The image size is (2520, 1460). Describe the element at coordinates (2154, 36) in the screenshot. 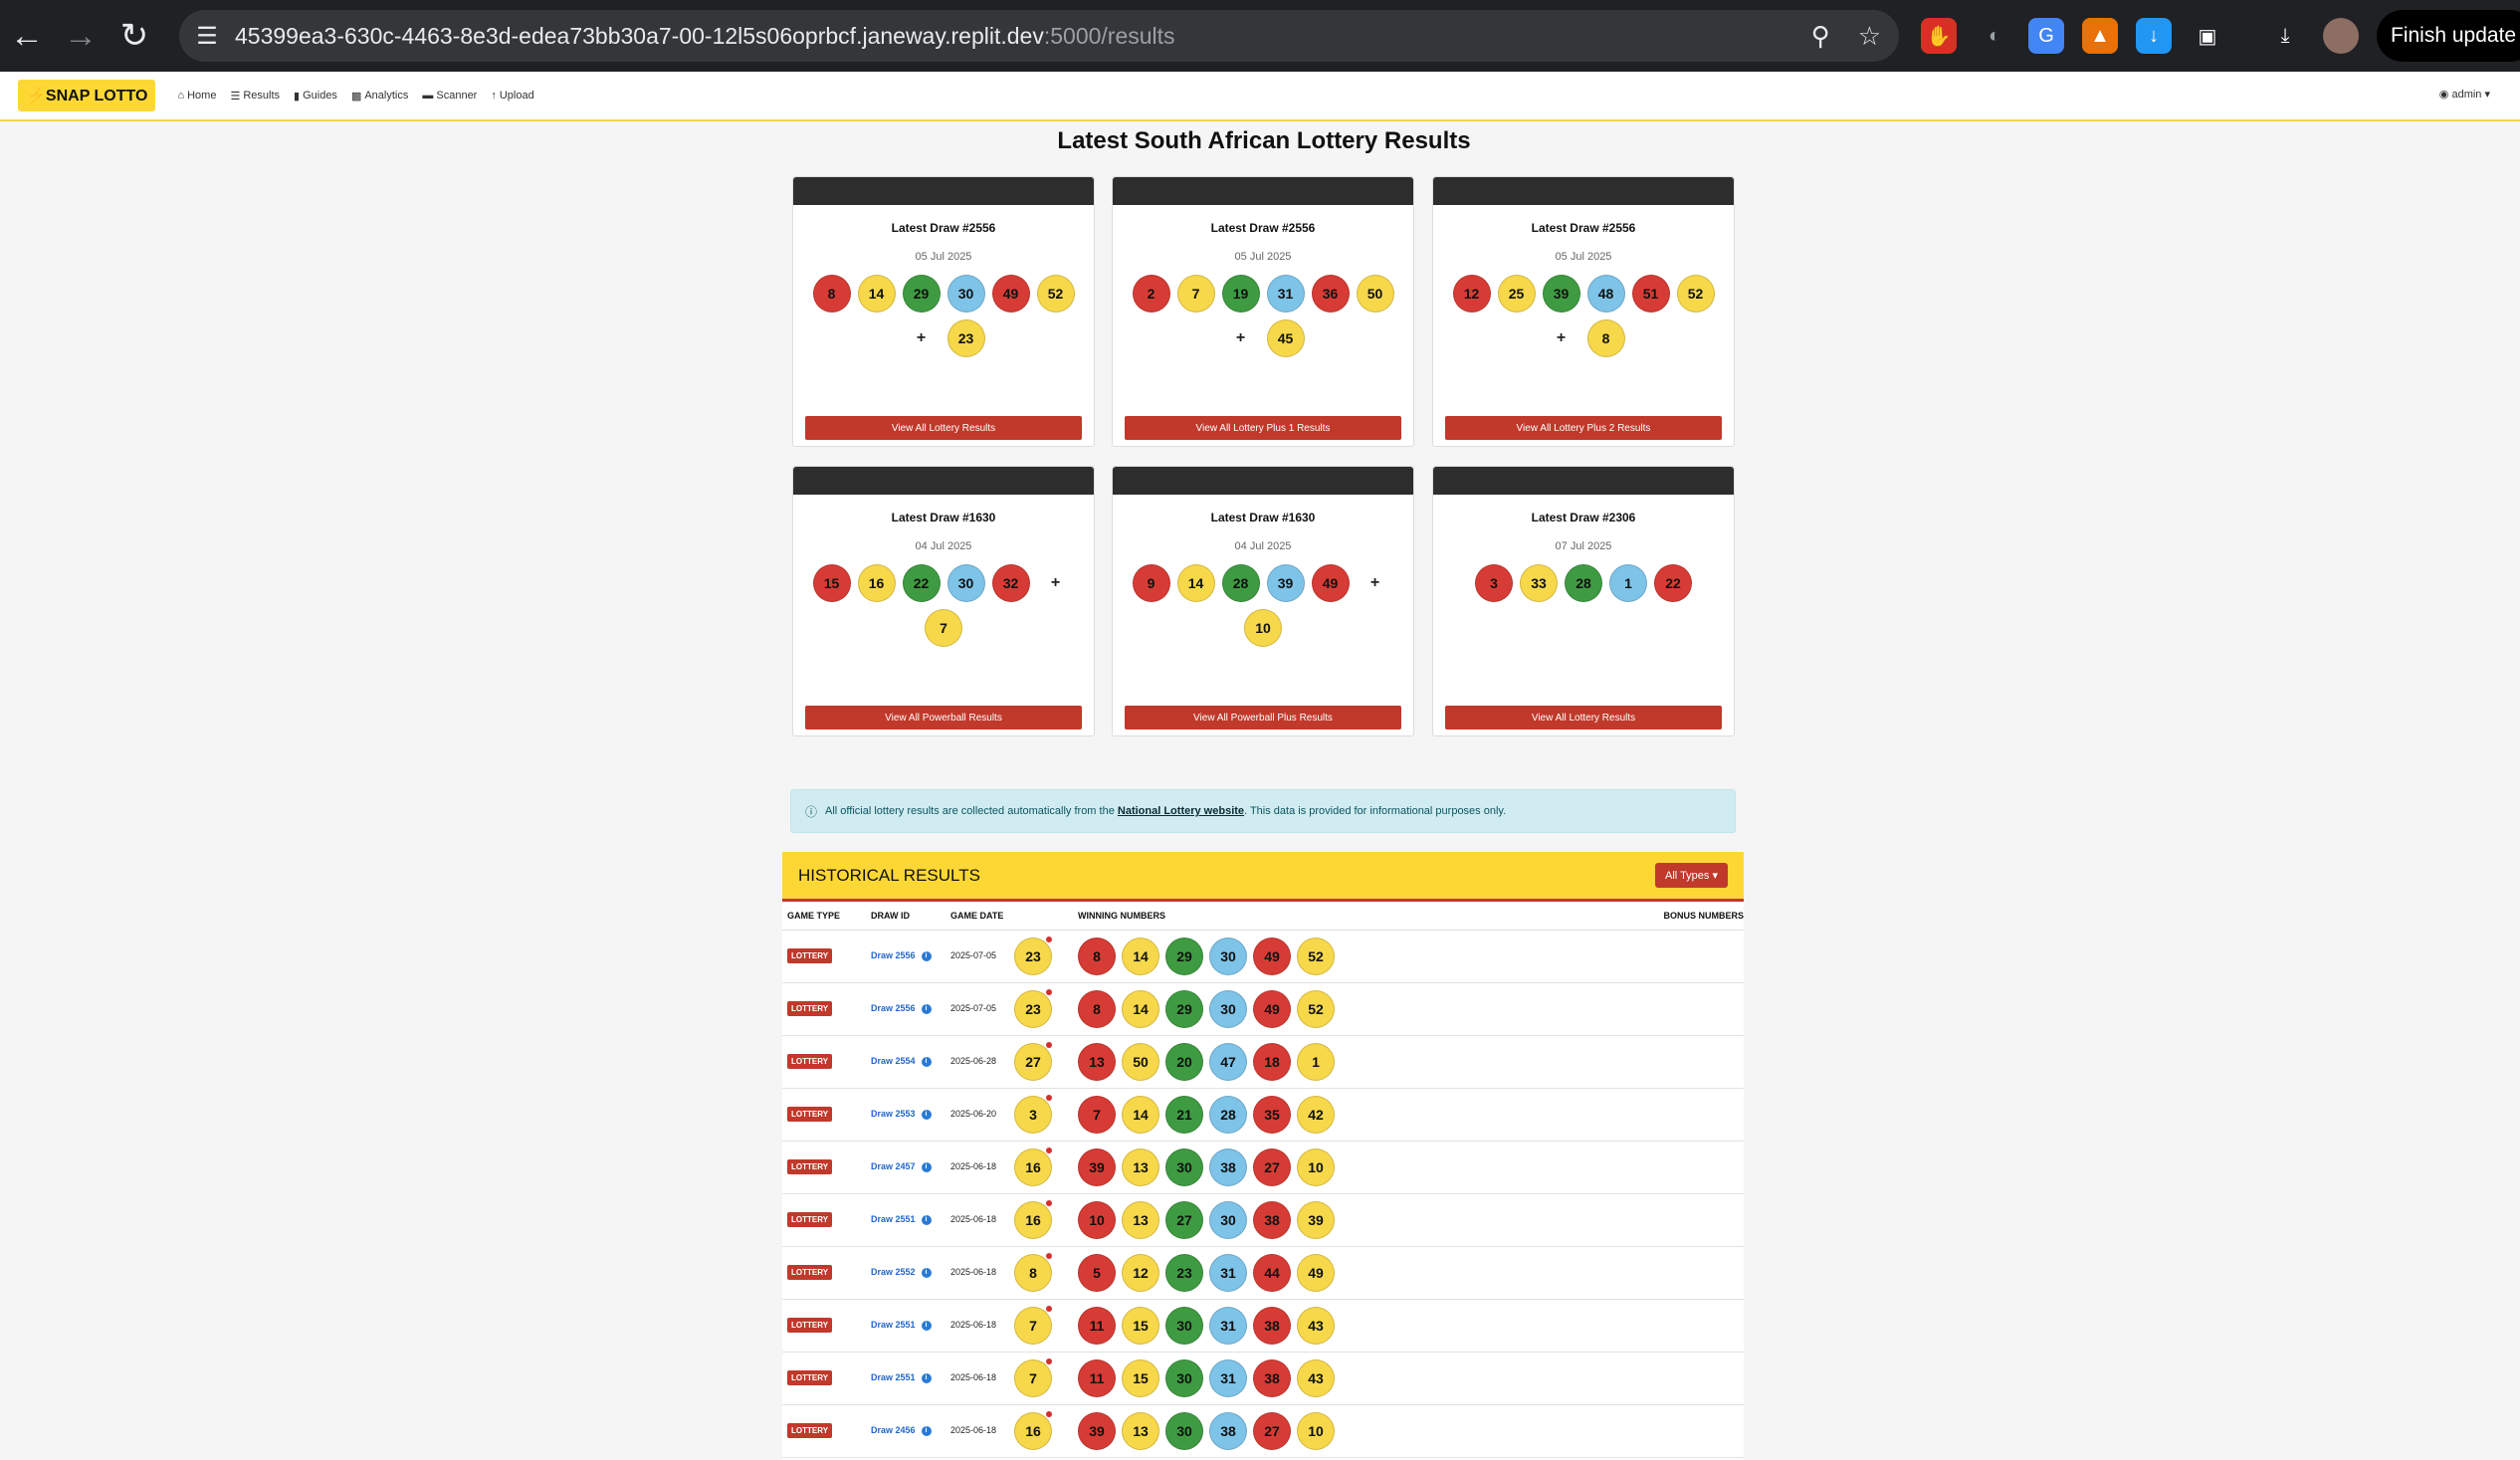

I see `download-extension-icon: ↓` at that location.